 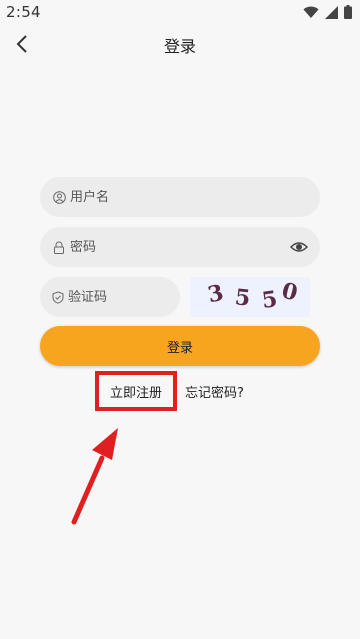 What do you see at coordinates (180, 12) in the screenshot?
I see `status-bar: 2:54` at bounding box center [180, 12].